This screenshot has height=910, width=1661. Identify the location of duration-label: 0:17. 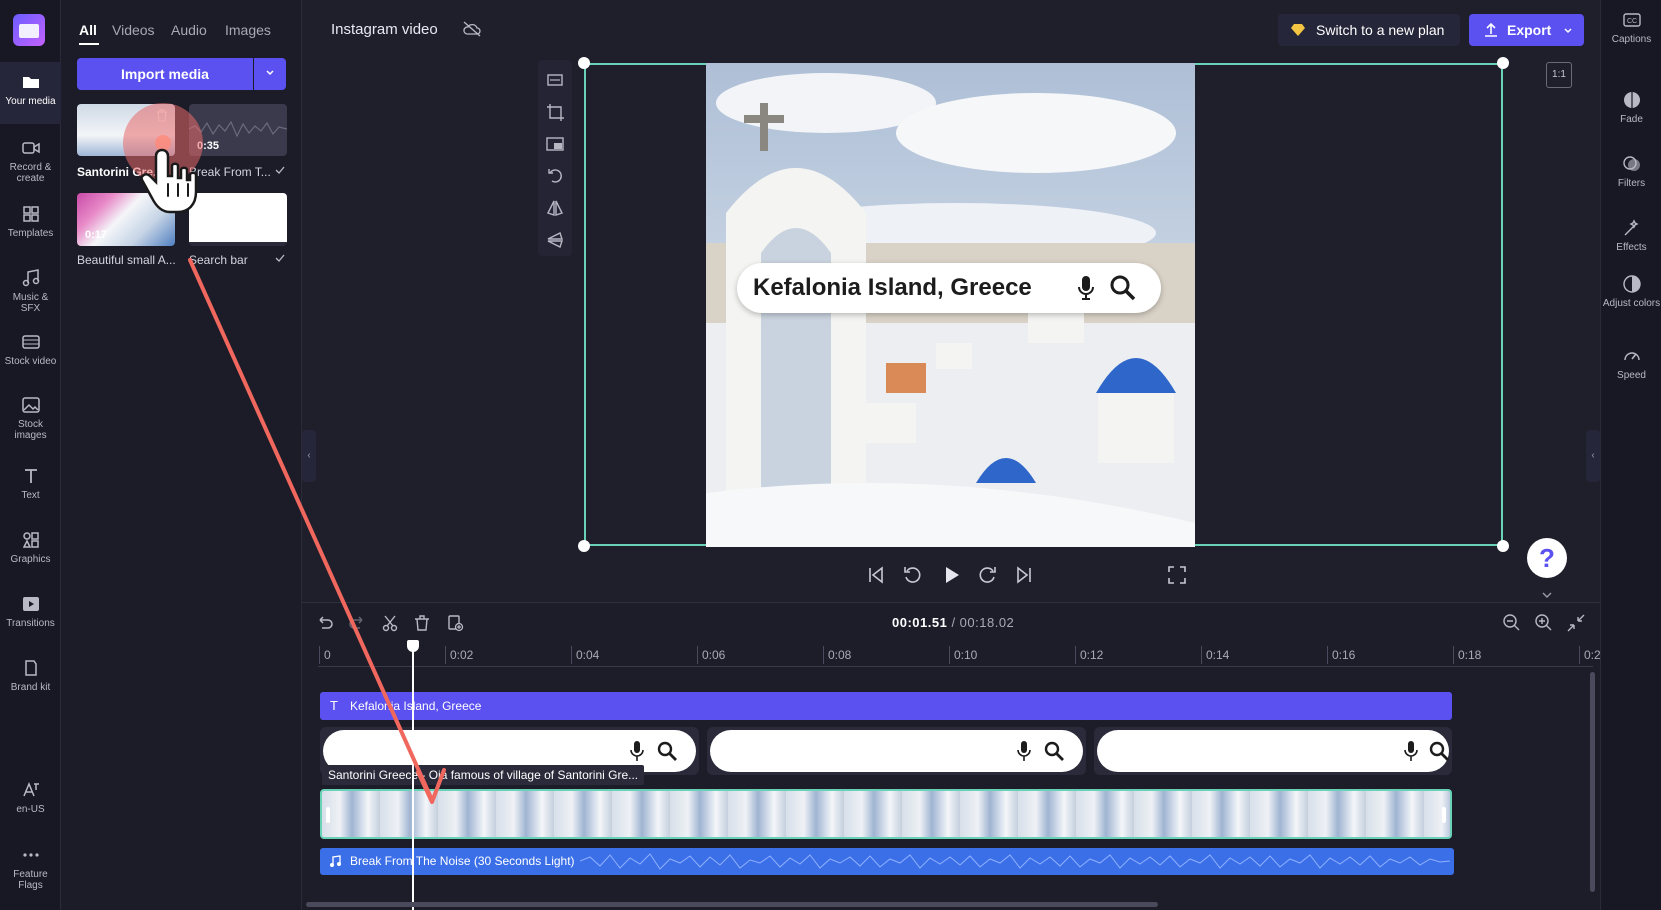
(96, 235).